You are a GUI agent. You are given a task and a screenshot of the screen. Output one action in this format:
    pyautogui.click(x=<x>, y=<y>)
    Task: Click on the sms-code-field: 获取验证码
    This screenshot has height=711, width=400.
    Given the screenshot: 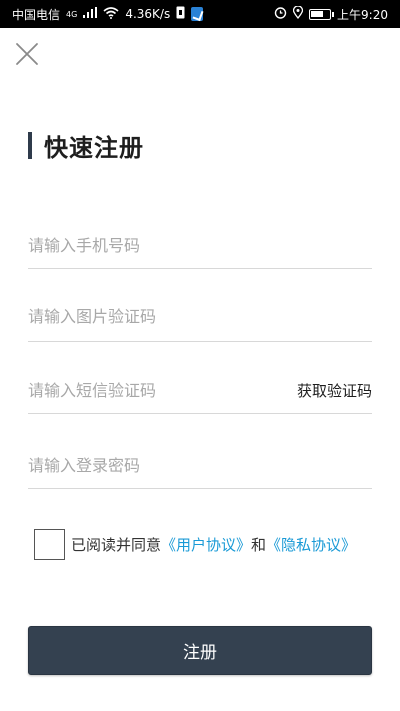 What is the action you would take?
    pyautogui.click(x=200, y=391)
    